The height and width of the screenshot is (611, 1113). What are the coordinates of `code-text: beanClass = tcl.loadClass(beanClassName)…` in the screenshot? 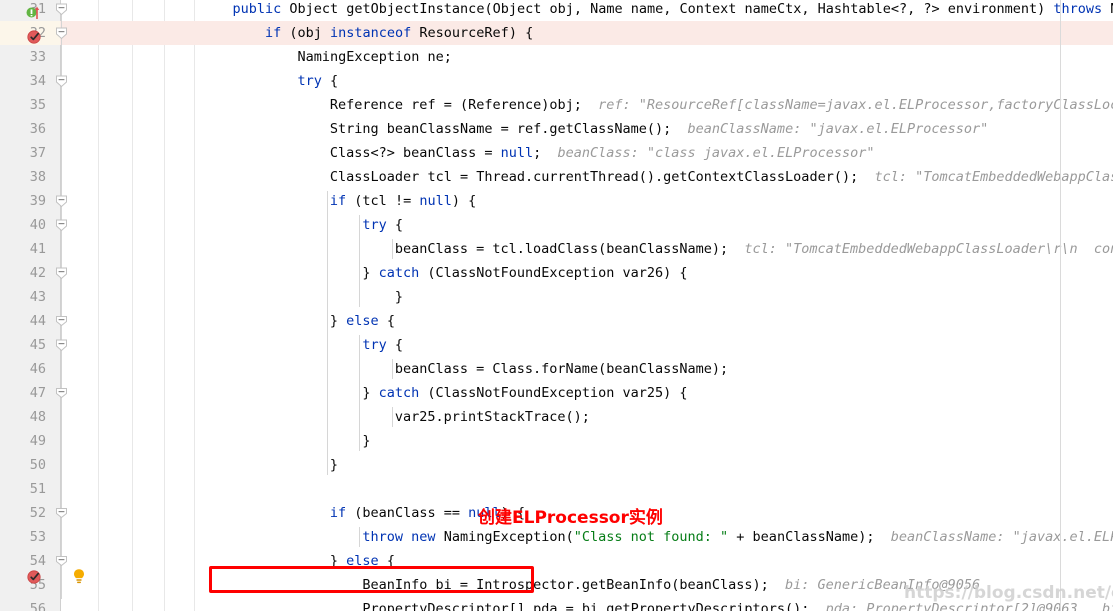 It's located at (754, 249).